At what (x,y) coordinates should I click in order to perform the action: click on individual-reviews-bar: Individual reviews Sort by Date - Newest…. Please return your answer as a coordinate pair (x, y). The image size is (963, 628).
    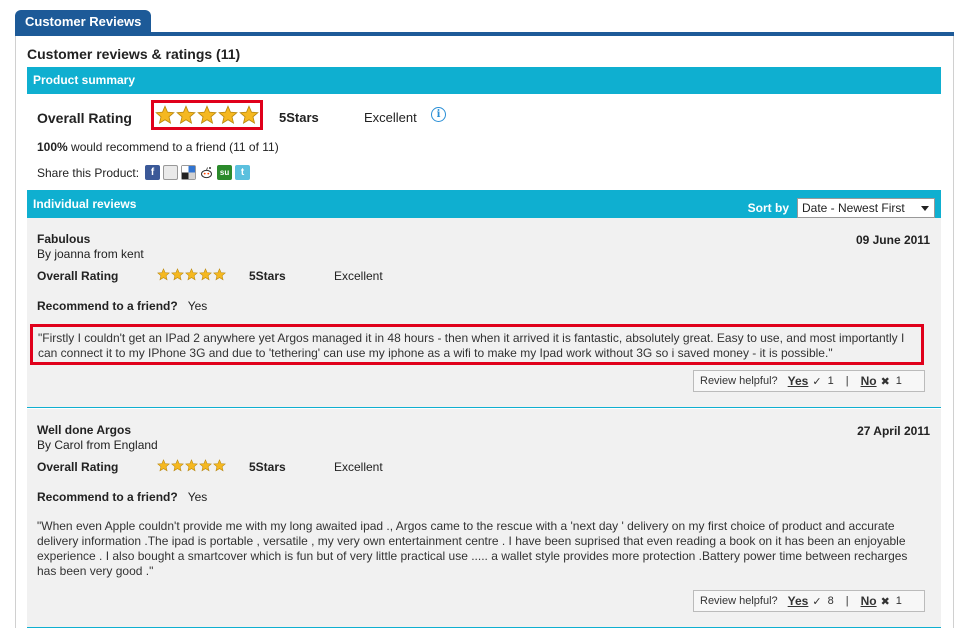
    Looking at the image, I should click on (484, 204).